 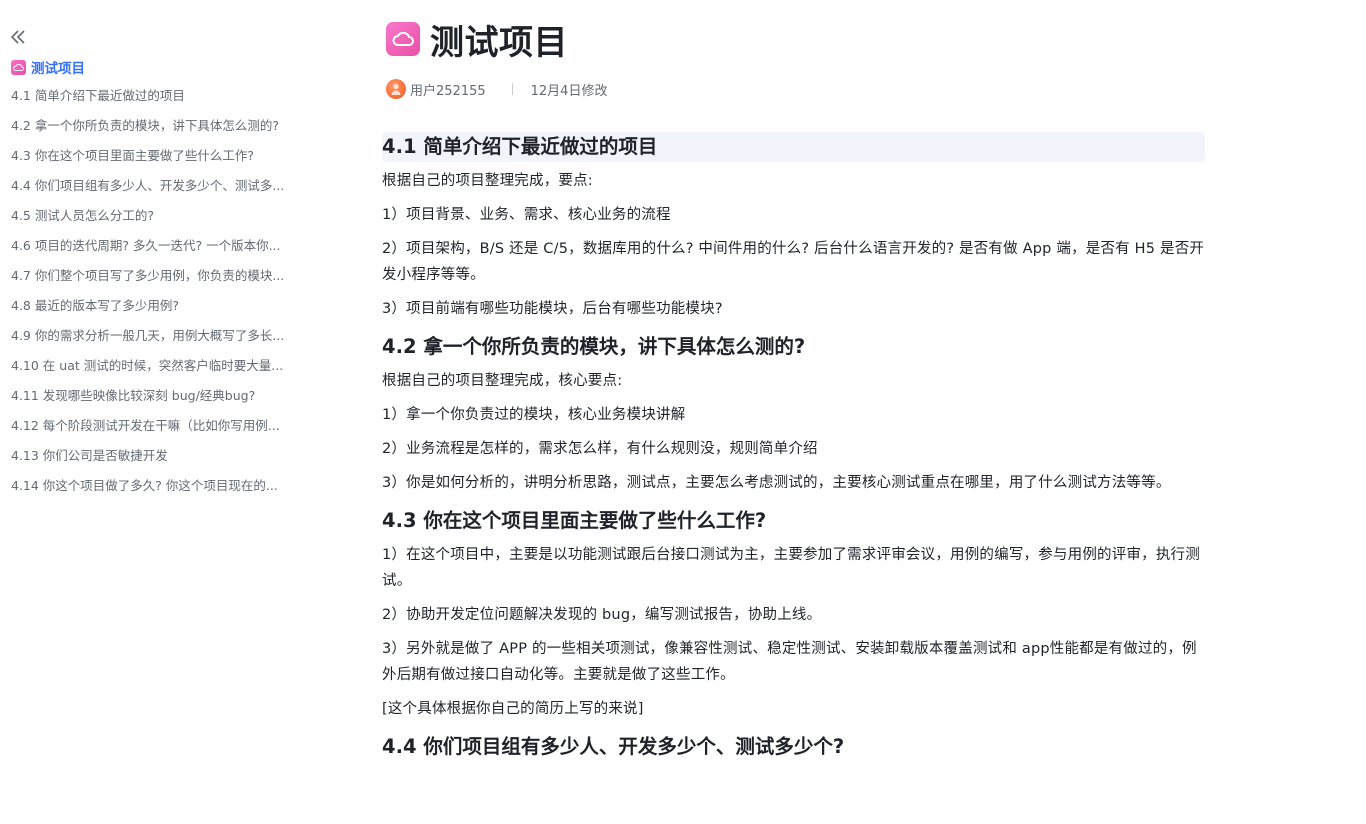 What do you see at coordinates (166, 460) in the screenshot?
I see `toc-item: 4.13 你们公司是否敏捷开发` at bounding box center [166, 460].